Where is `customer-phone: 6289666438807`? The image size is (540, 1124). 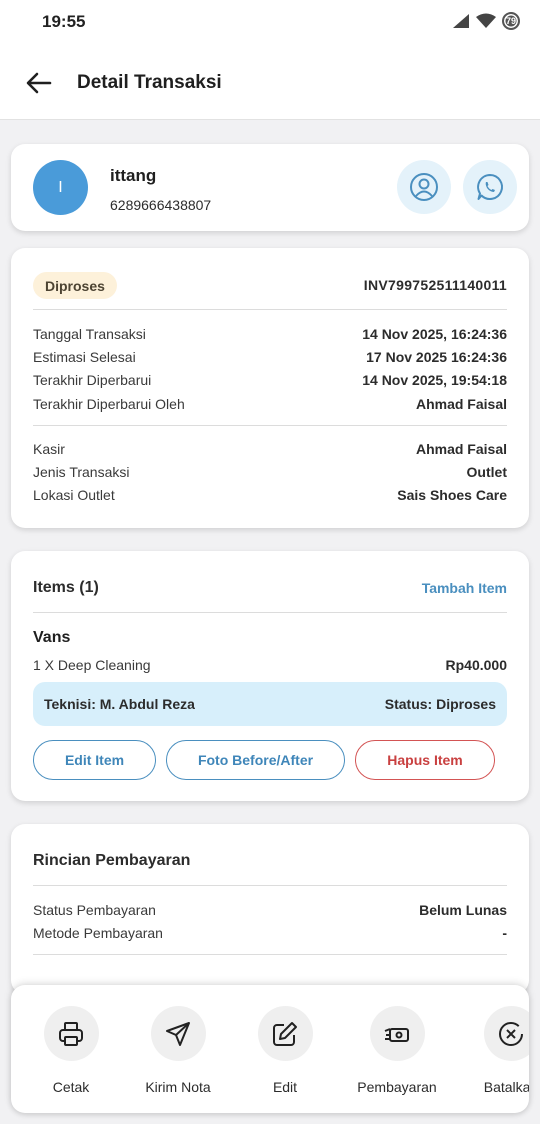
customer-phone: 6289666438807 is located at coordinates (161, 205).